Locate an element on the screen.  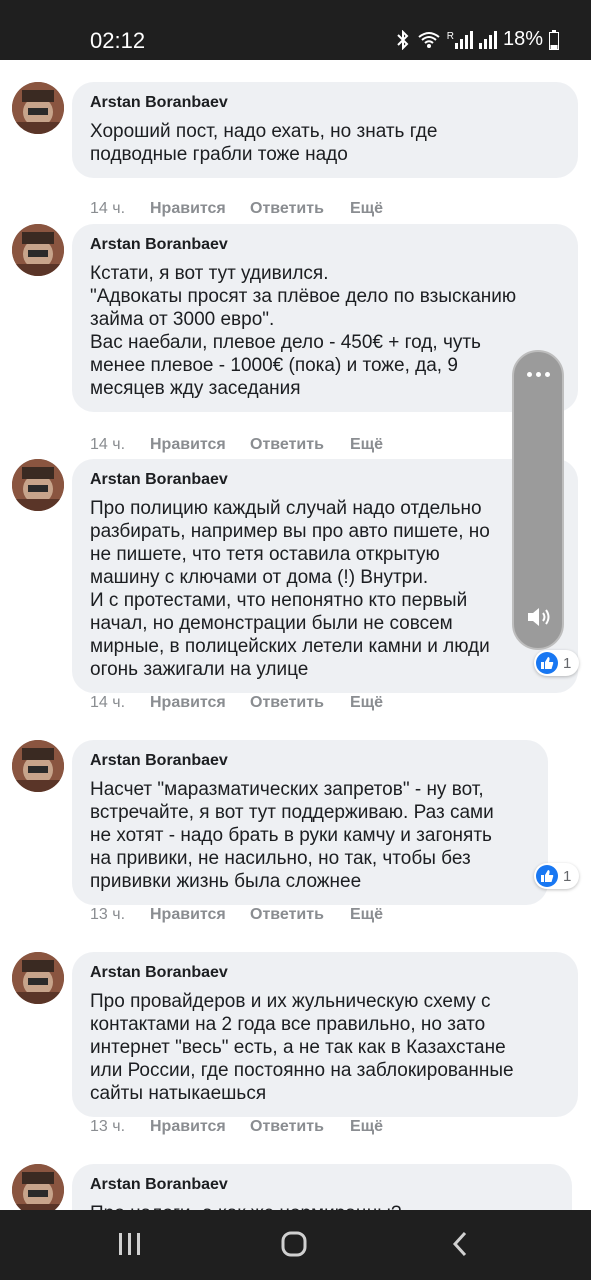
volume-panel is located at coordinates (538, 500).